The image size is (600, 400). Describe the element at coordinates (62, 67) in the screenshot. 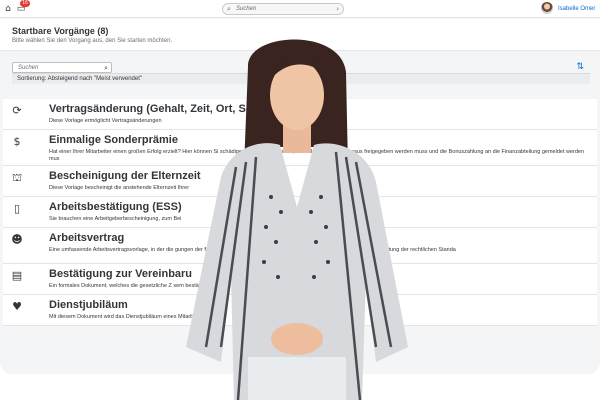

I see `list-search-input: Suchen ⌕` at that location.